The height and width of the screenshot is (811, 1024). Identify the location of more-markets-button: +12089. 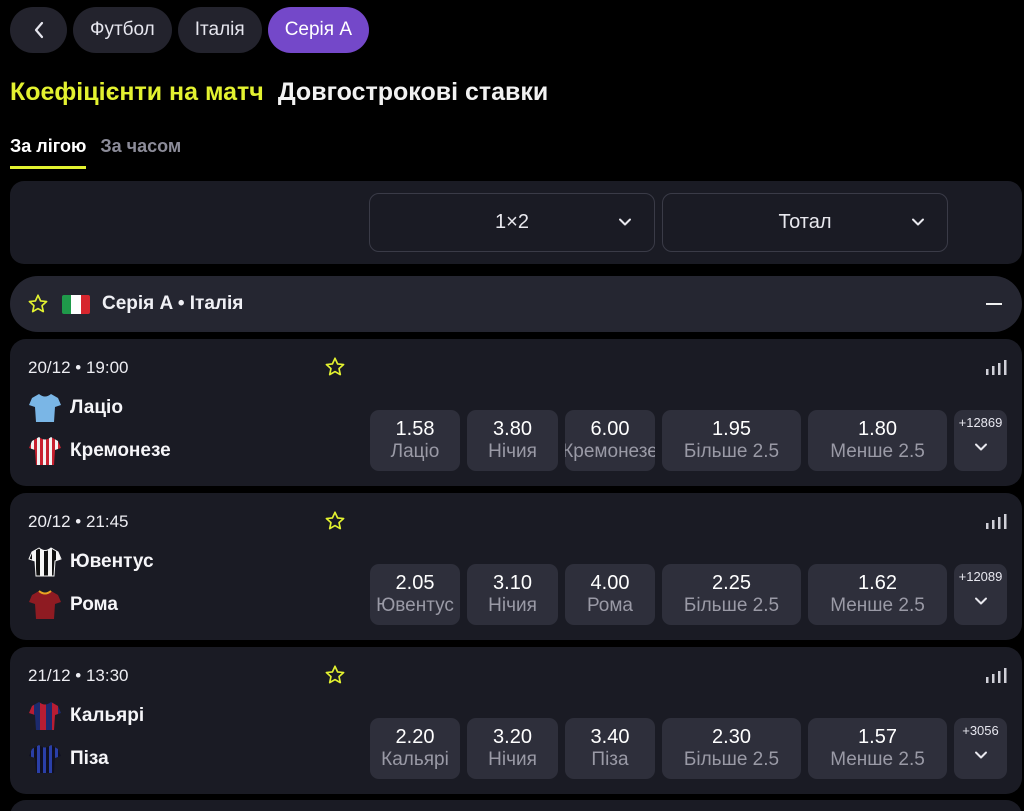
(980, 594).